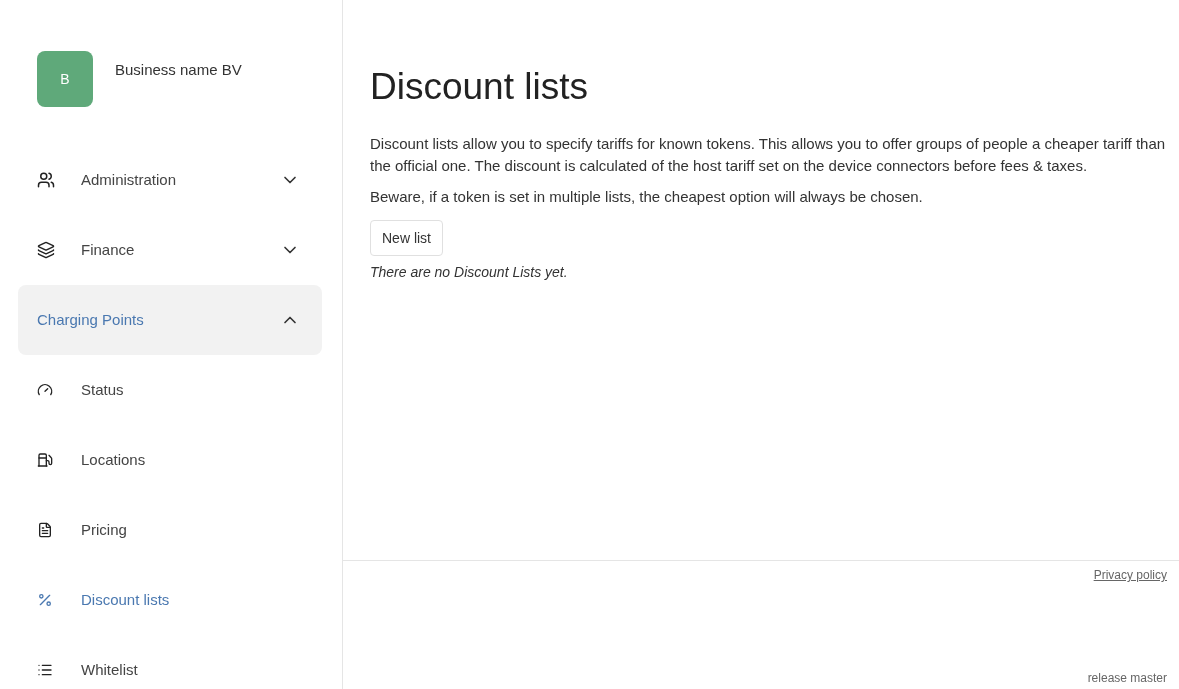 This screenshot has width=1179, height=689. What do you see at coordinates (46, 180) in the screenshot?
I see `people-icon` at bounding box center [46, 180].